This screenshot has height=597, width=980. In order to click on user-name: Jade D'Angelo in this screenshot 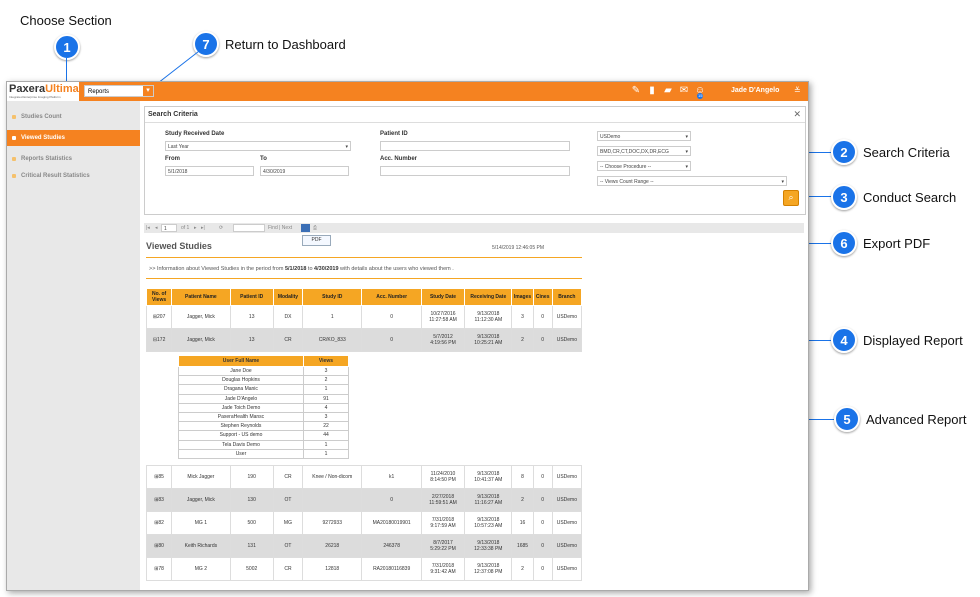, I will do `click(755, 90)`.